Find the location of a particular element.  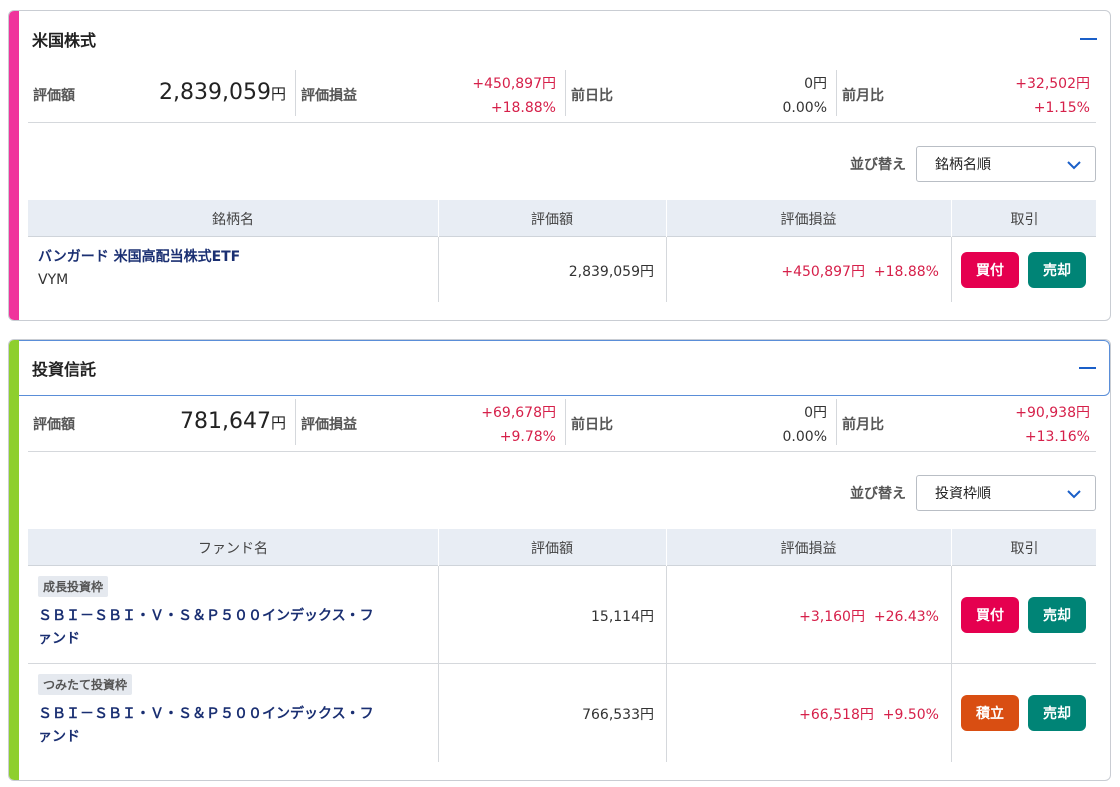

pl-values: +69,678円 +9.78% is located at coordinates (518, 425).